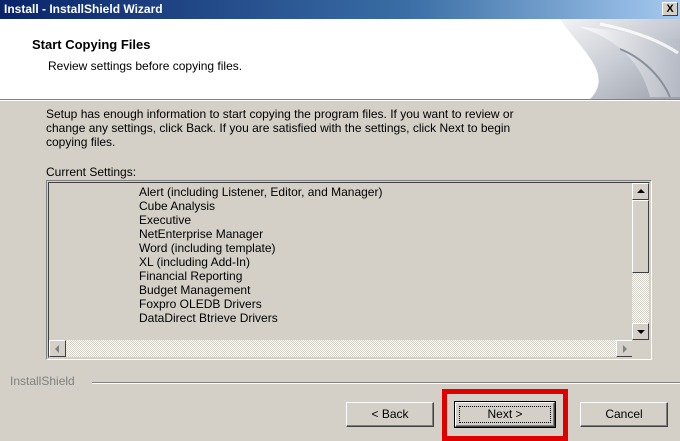 This screenshot has height=441, width=680. Describe the element at coordinates (341, 348) in the screenshot. I see `horizontal-scrollbar` at that location.